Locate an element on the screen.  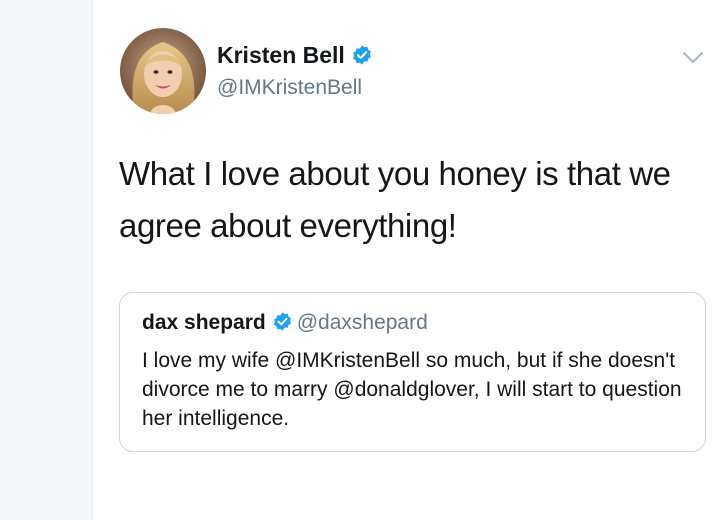
quoted-tweet-header: dax shepard @daxshepard is located at coordinates (285, 324).